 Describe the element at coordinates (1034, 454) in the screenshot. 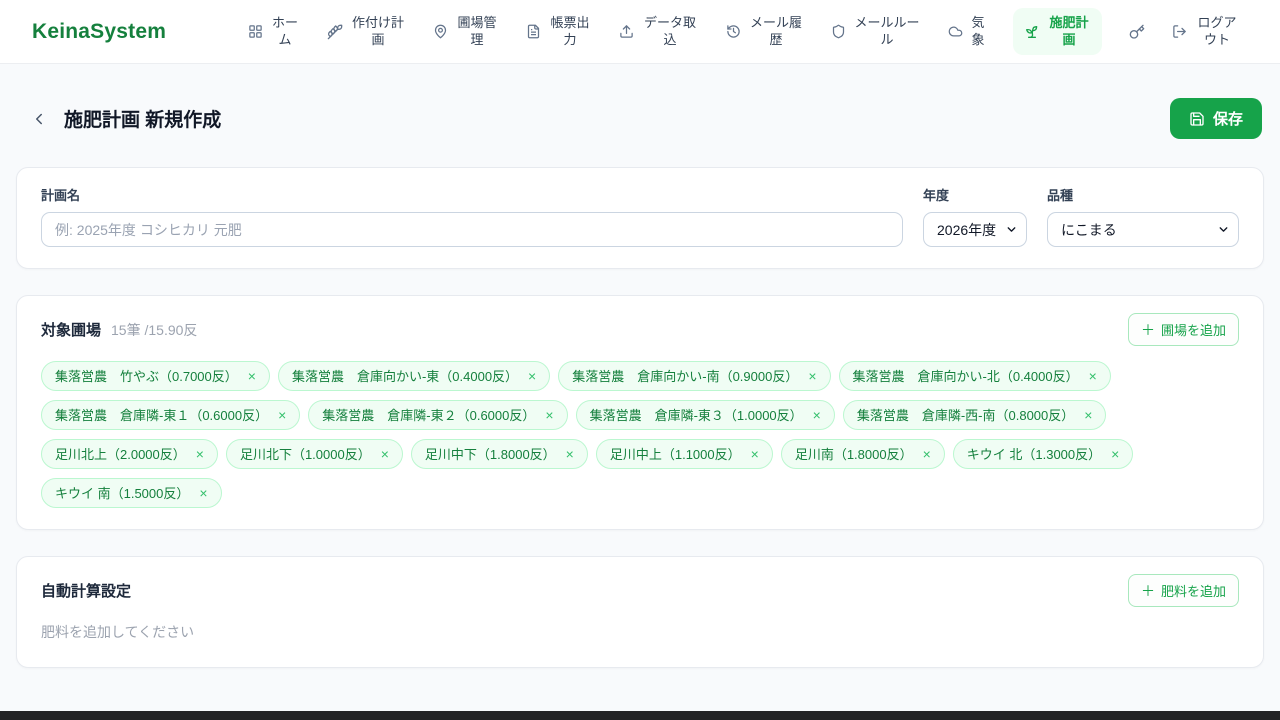

I see `field-chip-label: キウイ 北（1.3000反）` at that location.